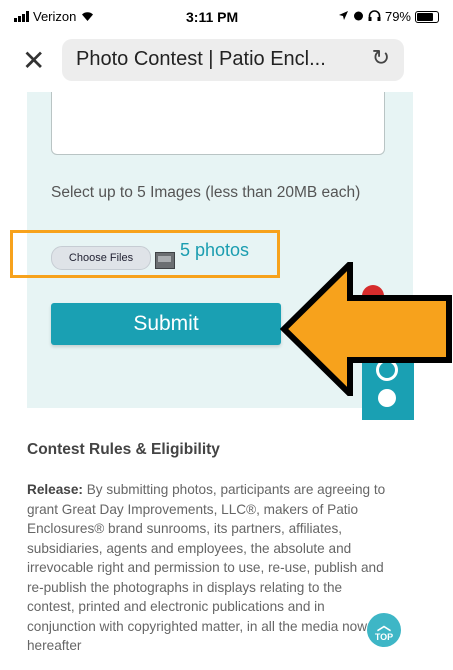  I want to click on headphones-icon, so click(374, 16).